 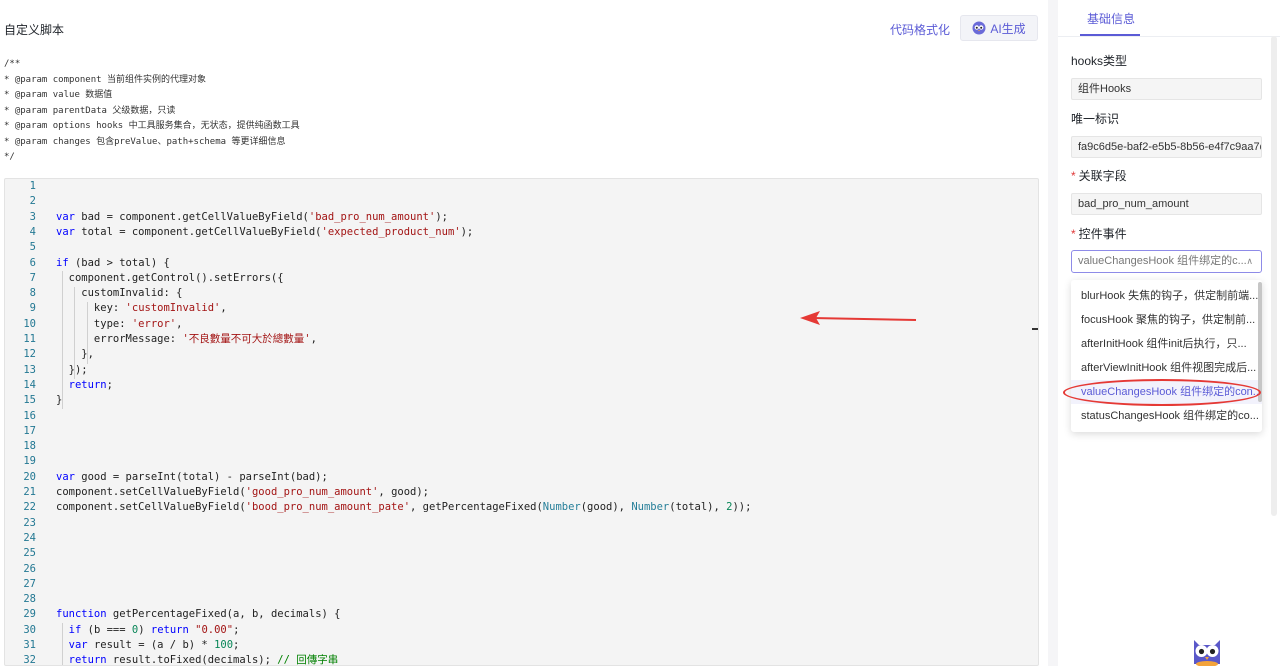 I want to click on number-literal: 2, so click(x=729, y=507).